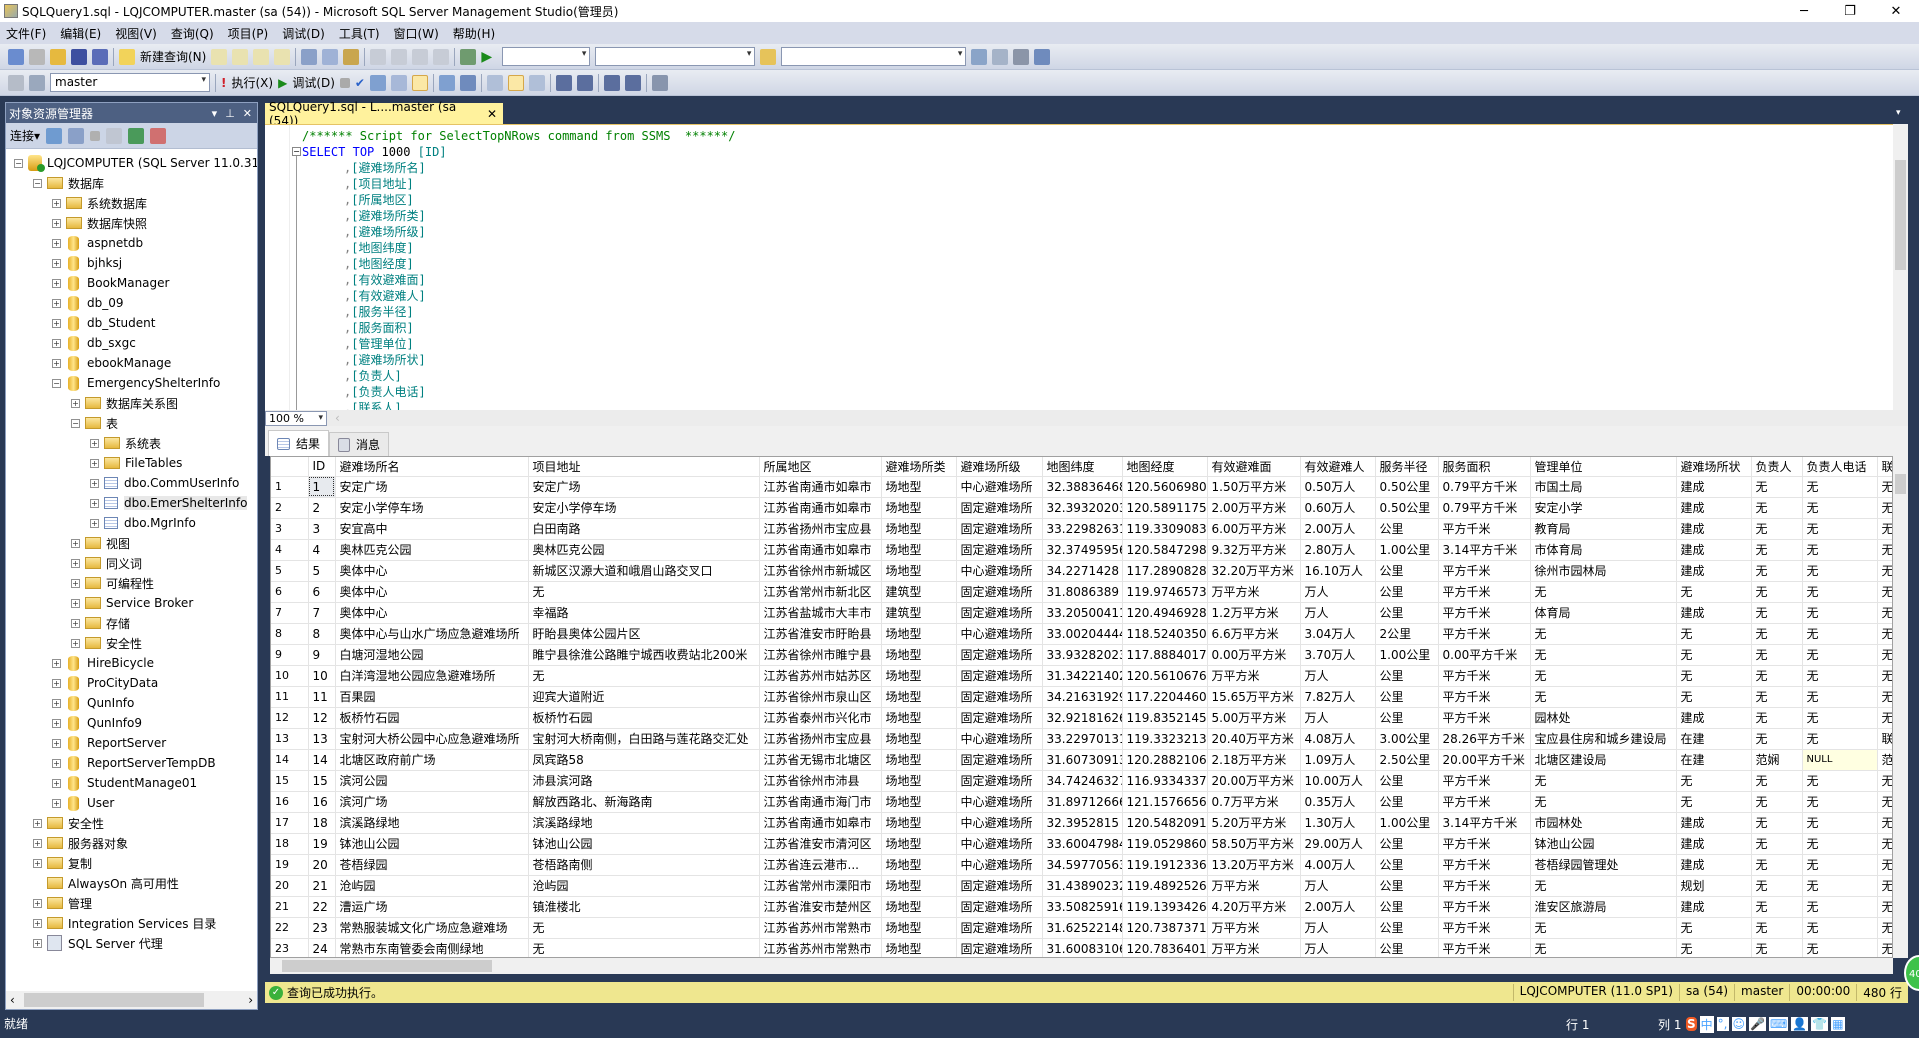 This screenshot has width=1919, height=1038. I want to click on table-cell: 119.19123367, so click(1165, 865).